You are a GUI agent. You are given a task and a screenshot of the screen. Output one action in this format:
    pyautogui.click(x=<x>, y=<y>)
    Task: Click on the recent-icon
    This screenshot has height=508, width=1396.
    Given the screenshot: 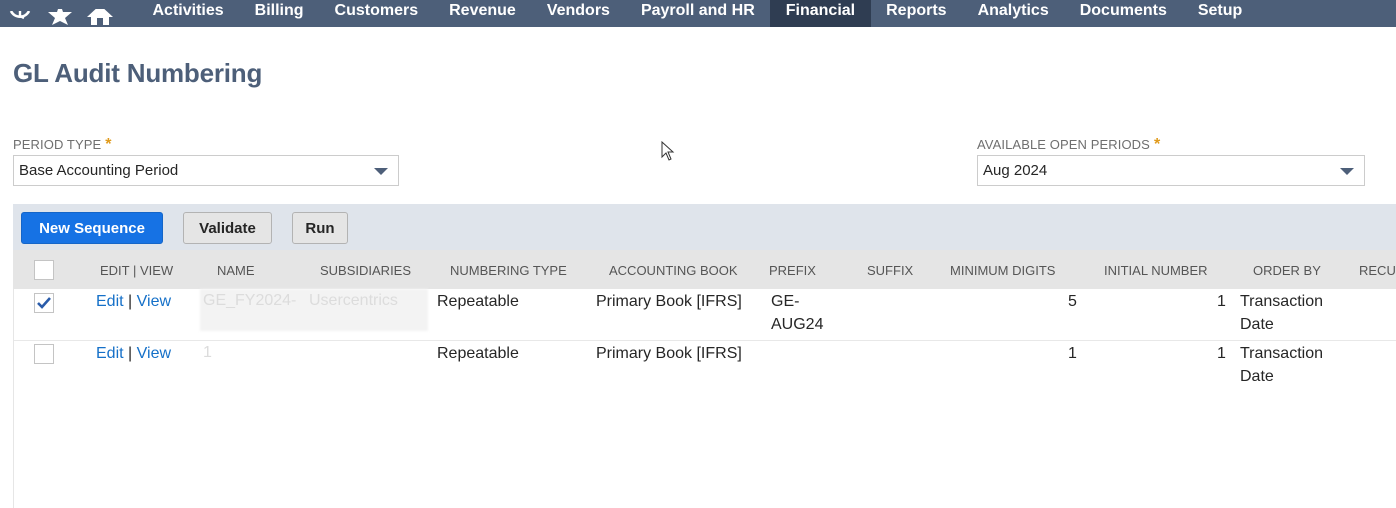 What is the action you would take?
    pyautogui.click(x=20, y=13)
    